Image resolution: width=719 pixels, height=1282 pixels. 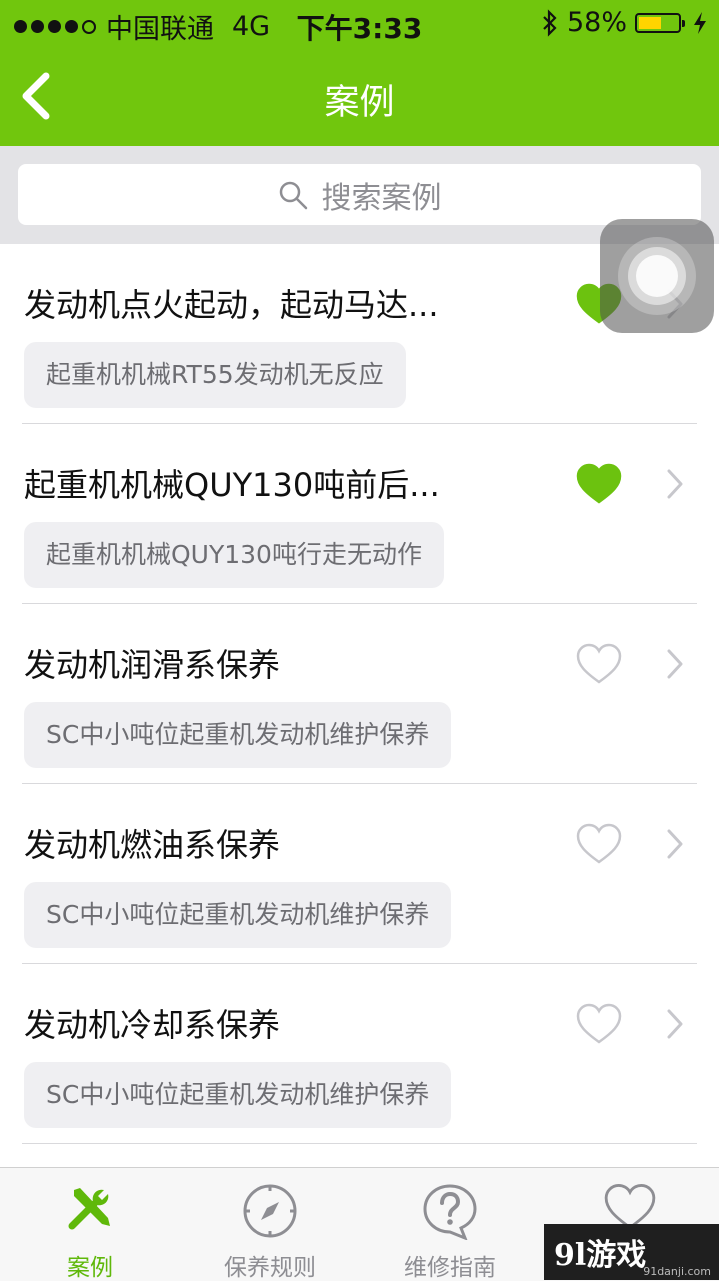 What do you see at coordinates (359, 103) in the screenshot?
I see `page-title: 案例` at bounding box center [359, 103].